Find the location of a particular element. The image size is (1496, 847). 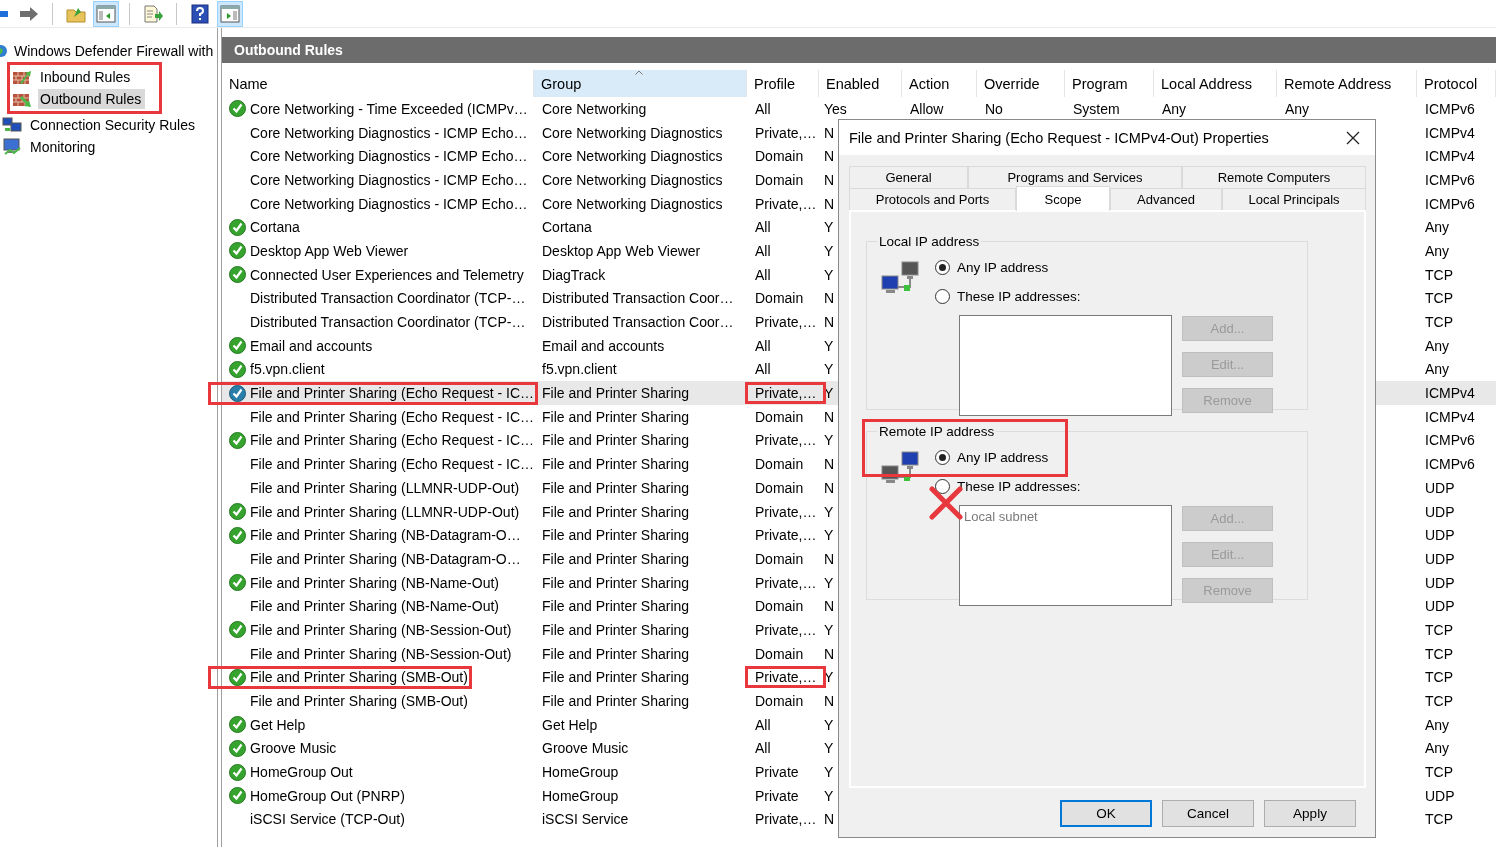

tab: General is located at coordinates (908, 177).